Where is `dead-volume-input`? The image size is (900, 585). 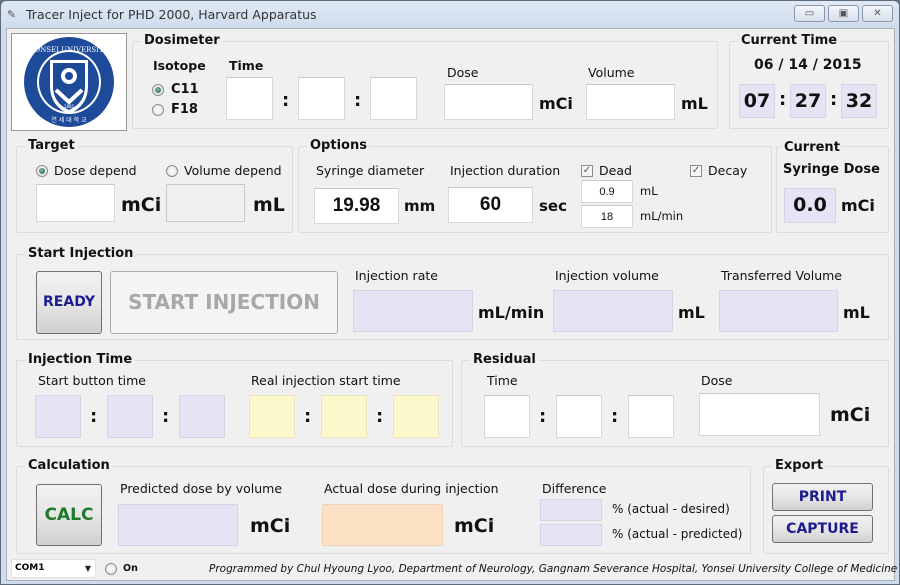
dead-volume-input is located at coordinates (607, 191).